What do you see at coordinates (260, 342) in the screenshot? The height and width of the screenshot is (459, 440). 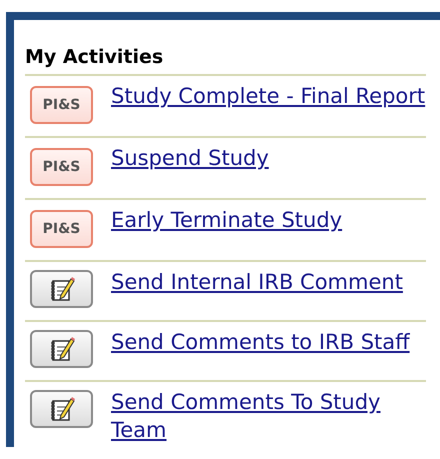 I see `activity-link: Send Comments to IRB Staff` at bounding box center [260, 342].